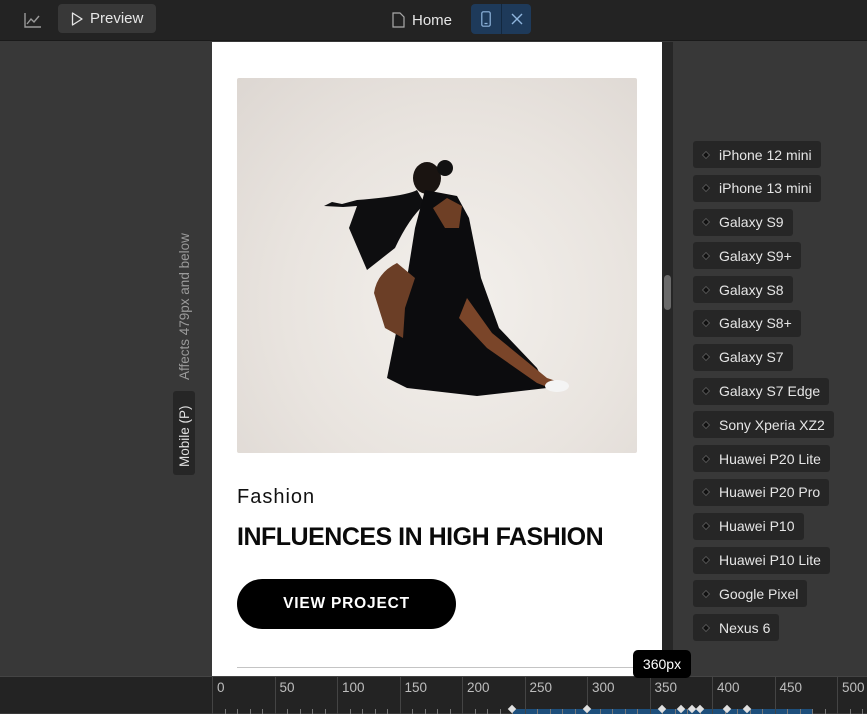 The height and width of the screenshot is (714, 867). What do you see at coordinates (33, 20) in the screenshot?
I see `chart-line-icon` at bounding box center [33, 20].